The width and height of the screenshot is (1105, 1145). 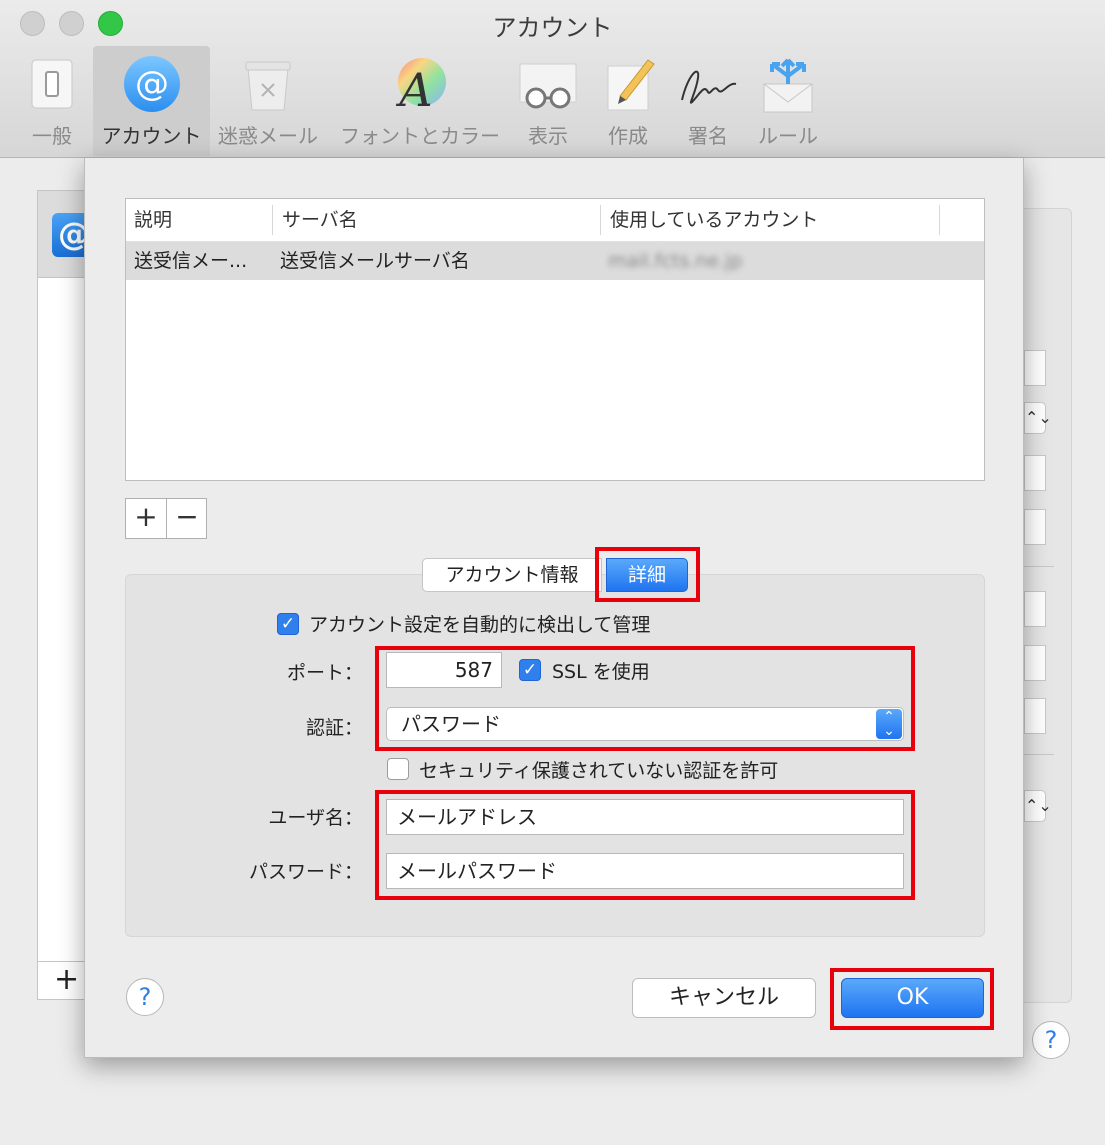 What do you see at coordinates (788, 85) in the screenshot?
I see `rules-envelope-icon` at bounding box center [788, 85].